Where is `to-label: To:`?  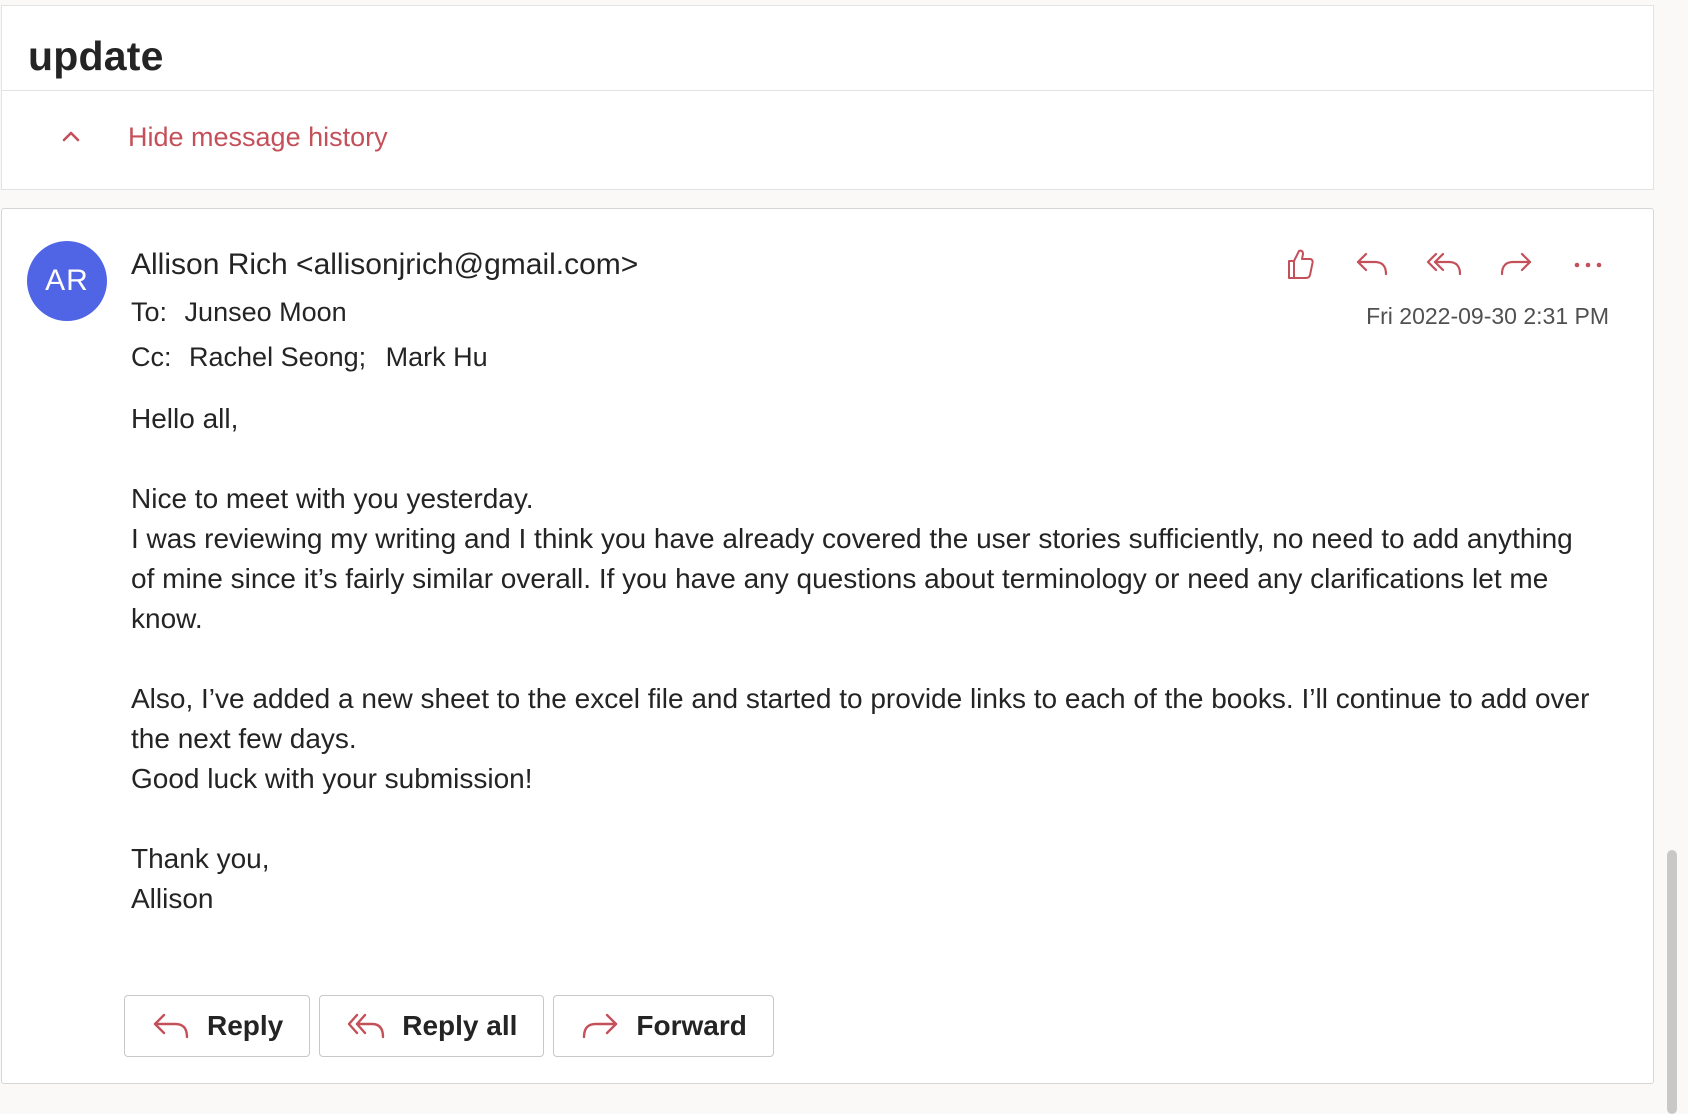
to-label: To: is located at coordinates (149, 312).